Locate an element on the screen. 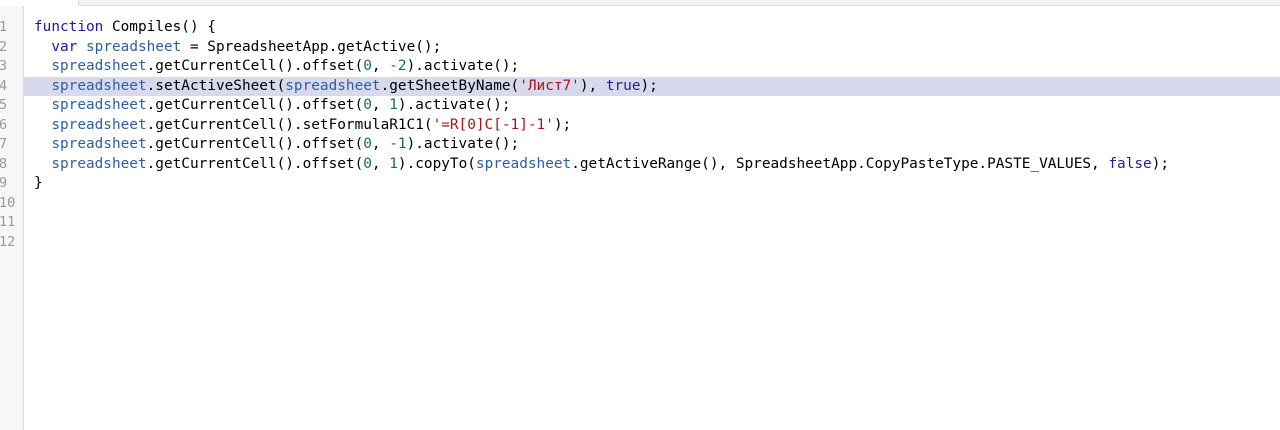  line-number: 6 is located at coordinates (4, 124).